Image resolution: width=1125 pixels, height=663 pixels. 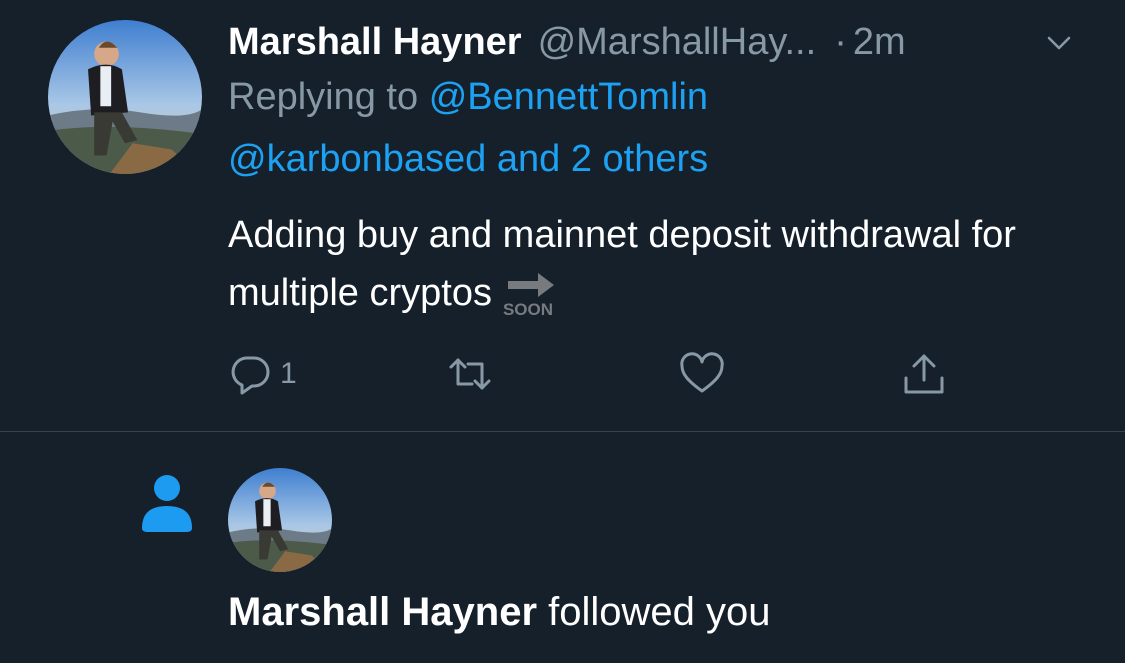 I want to click on author-name: Marshall Hayner, so click(x=375, y=42).